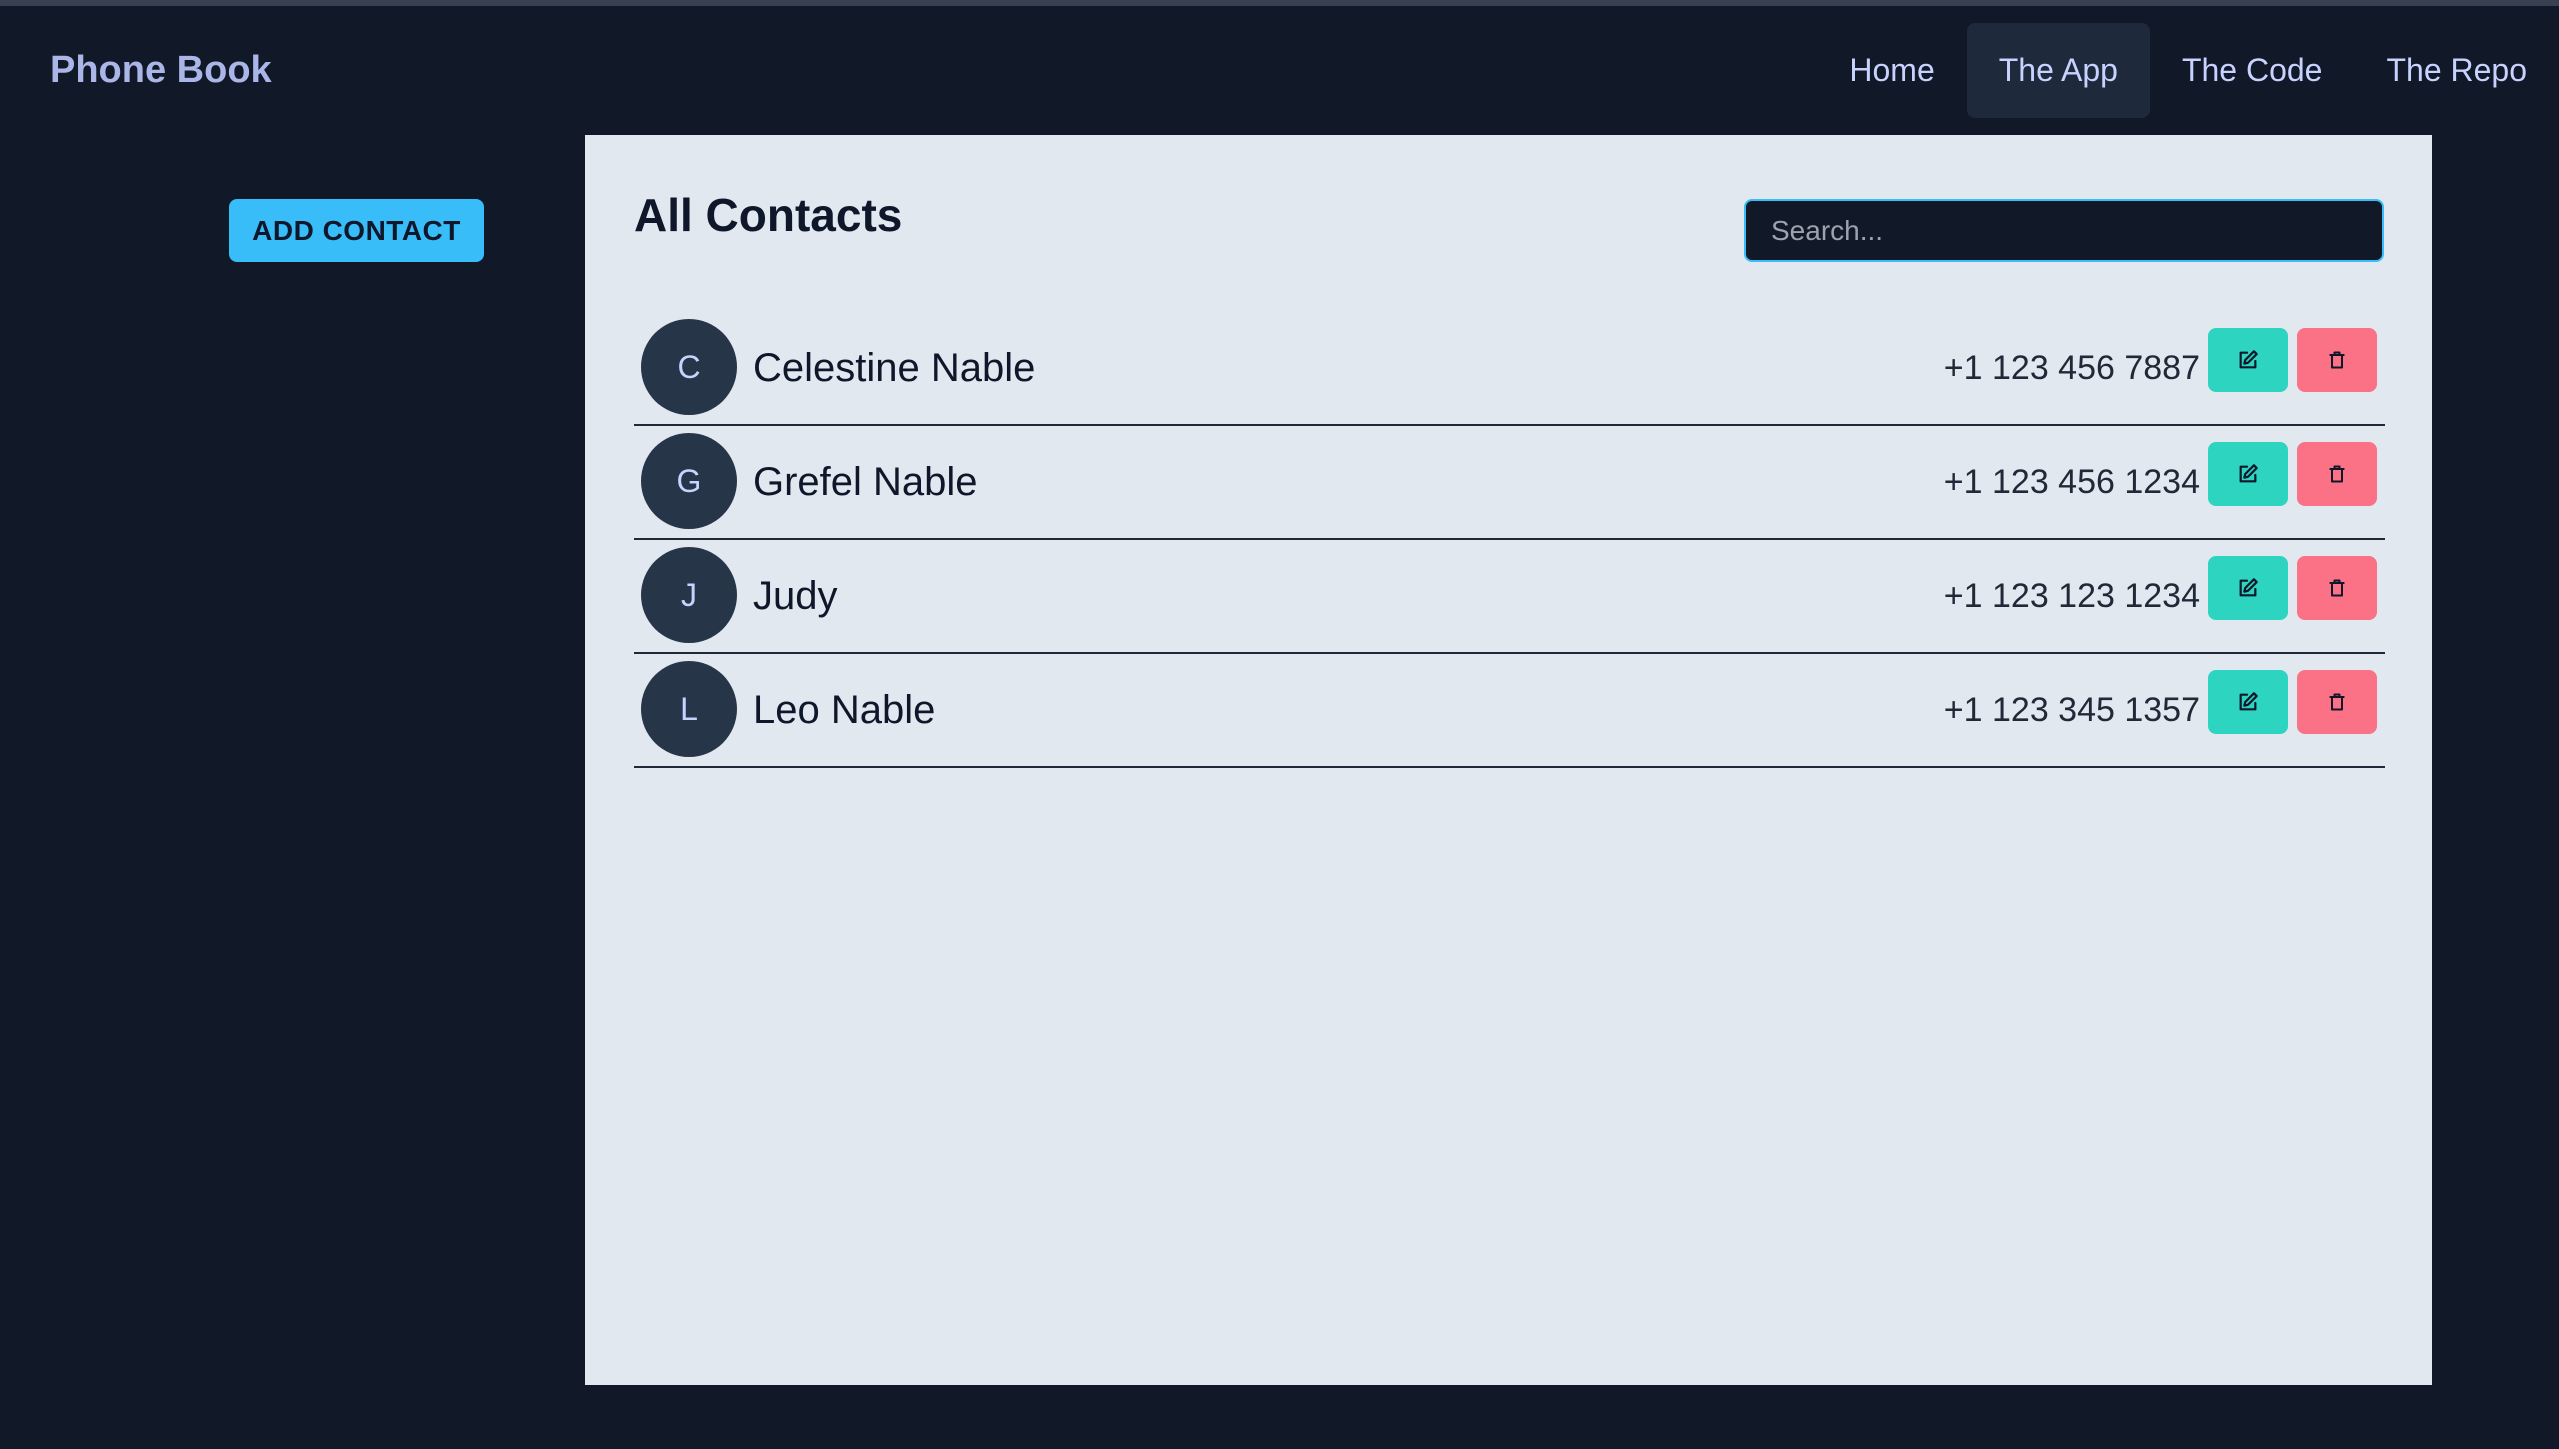 This screenshot has width=2559, height=1449. Describe the element at coordinates (1891, 70) in the screenshot. I see `nav-home: Home` at that location.